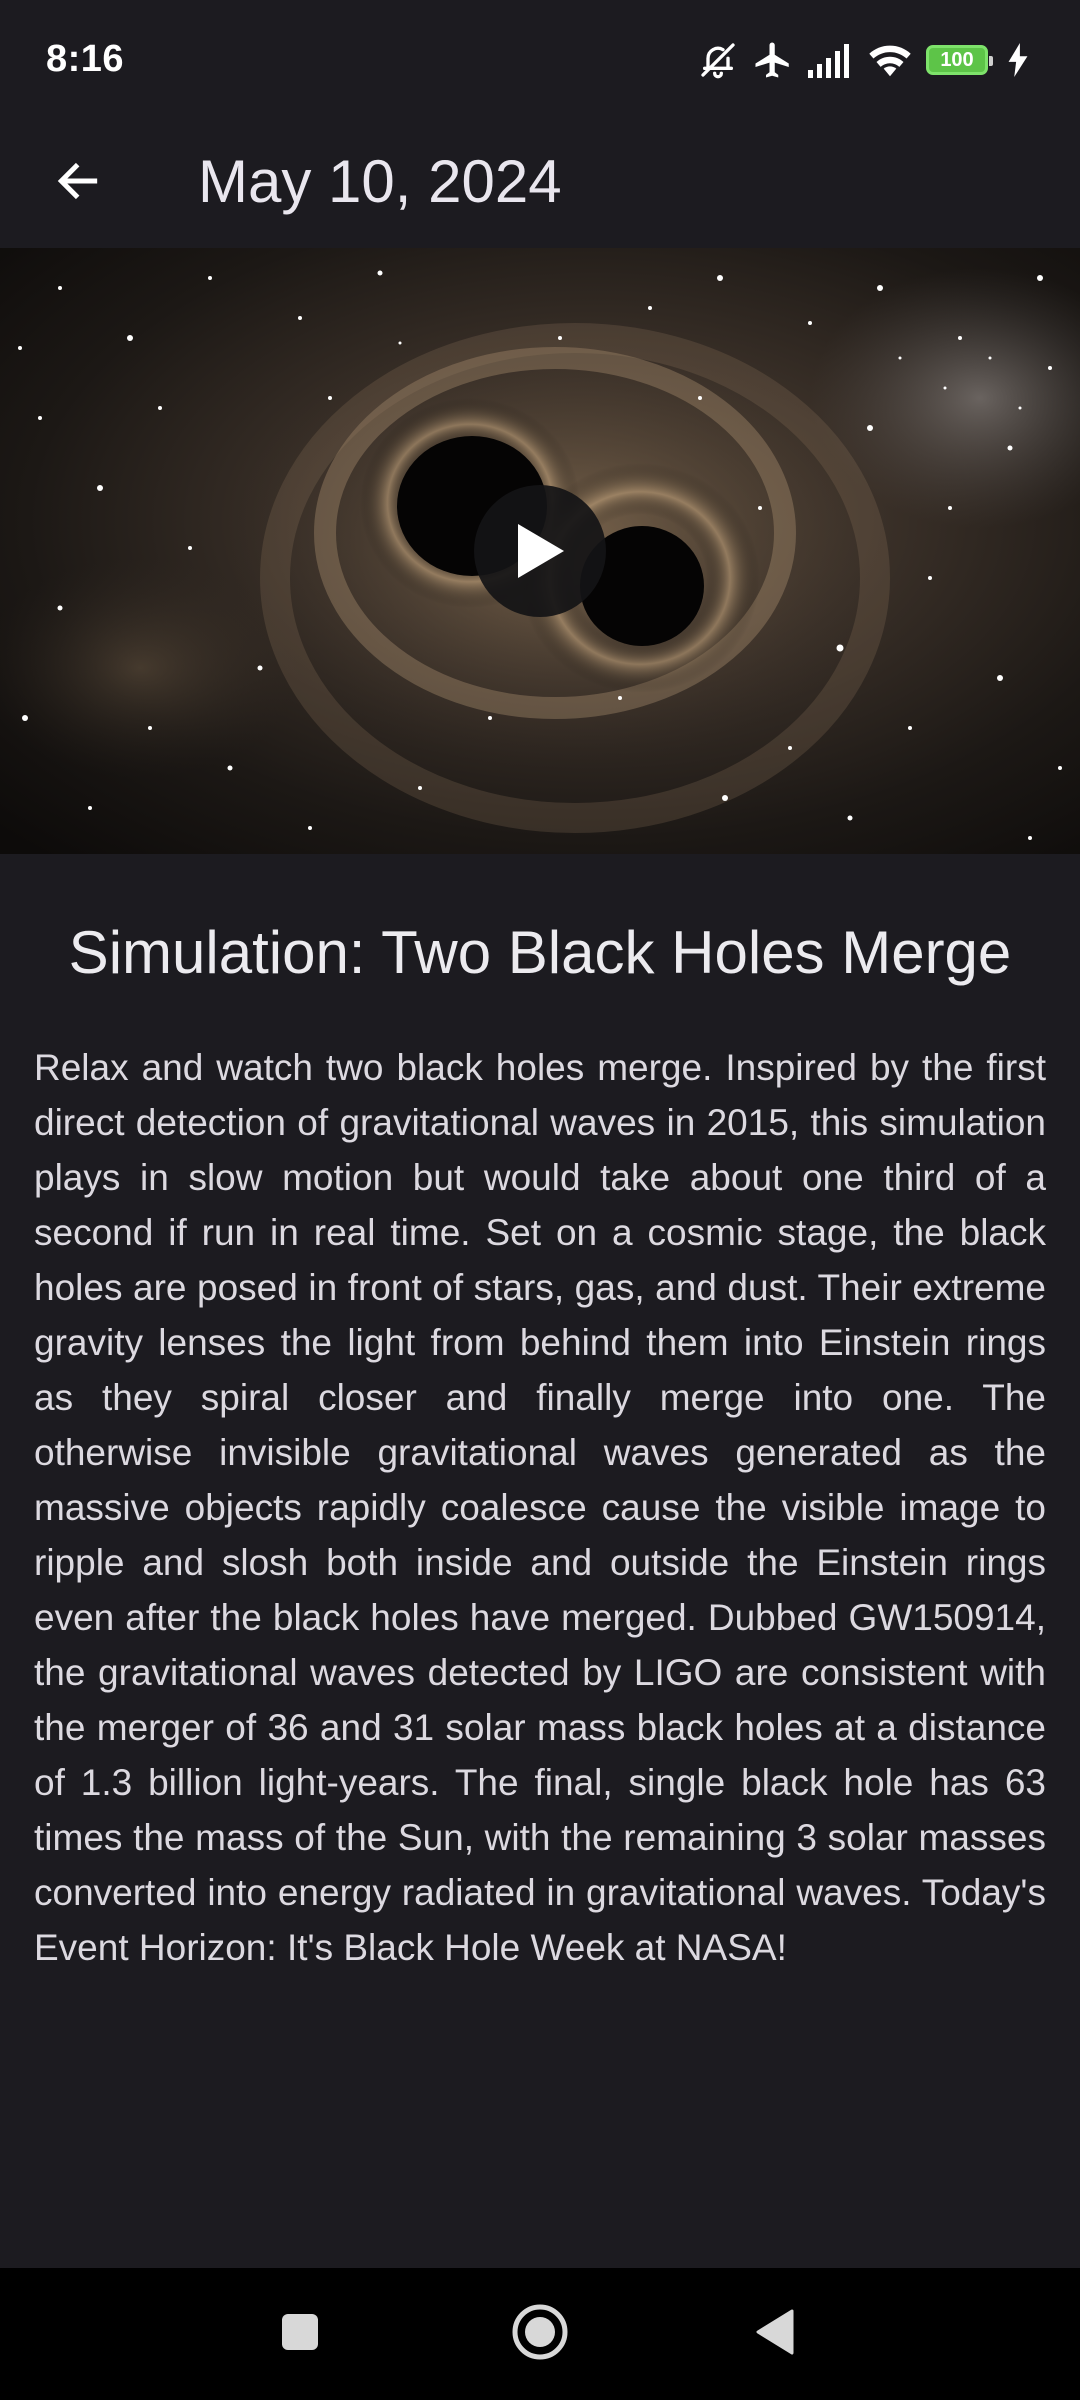 The width and height of the screenshot is (1080, 2400). I want to click on home-circle-icon, so click(540, 2334).